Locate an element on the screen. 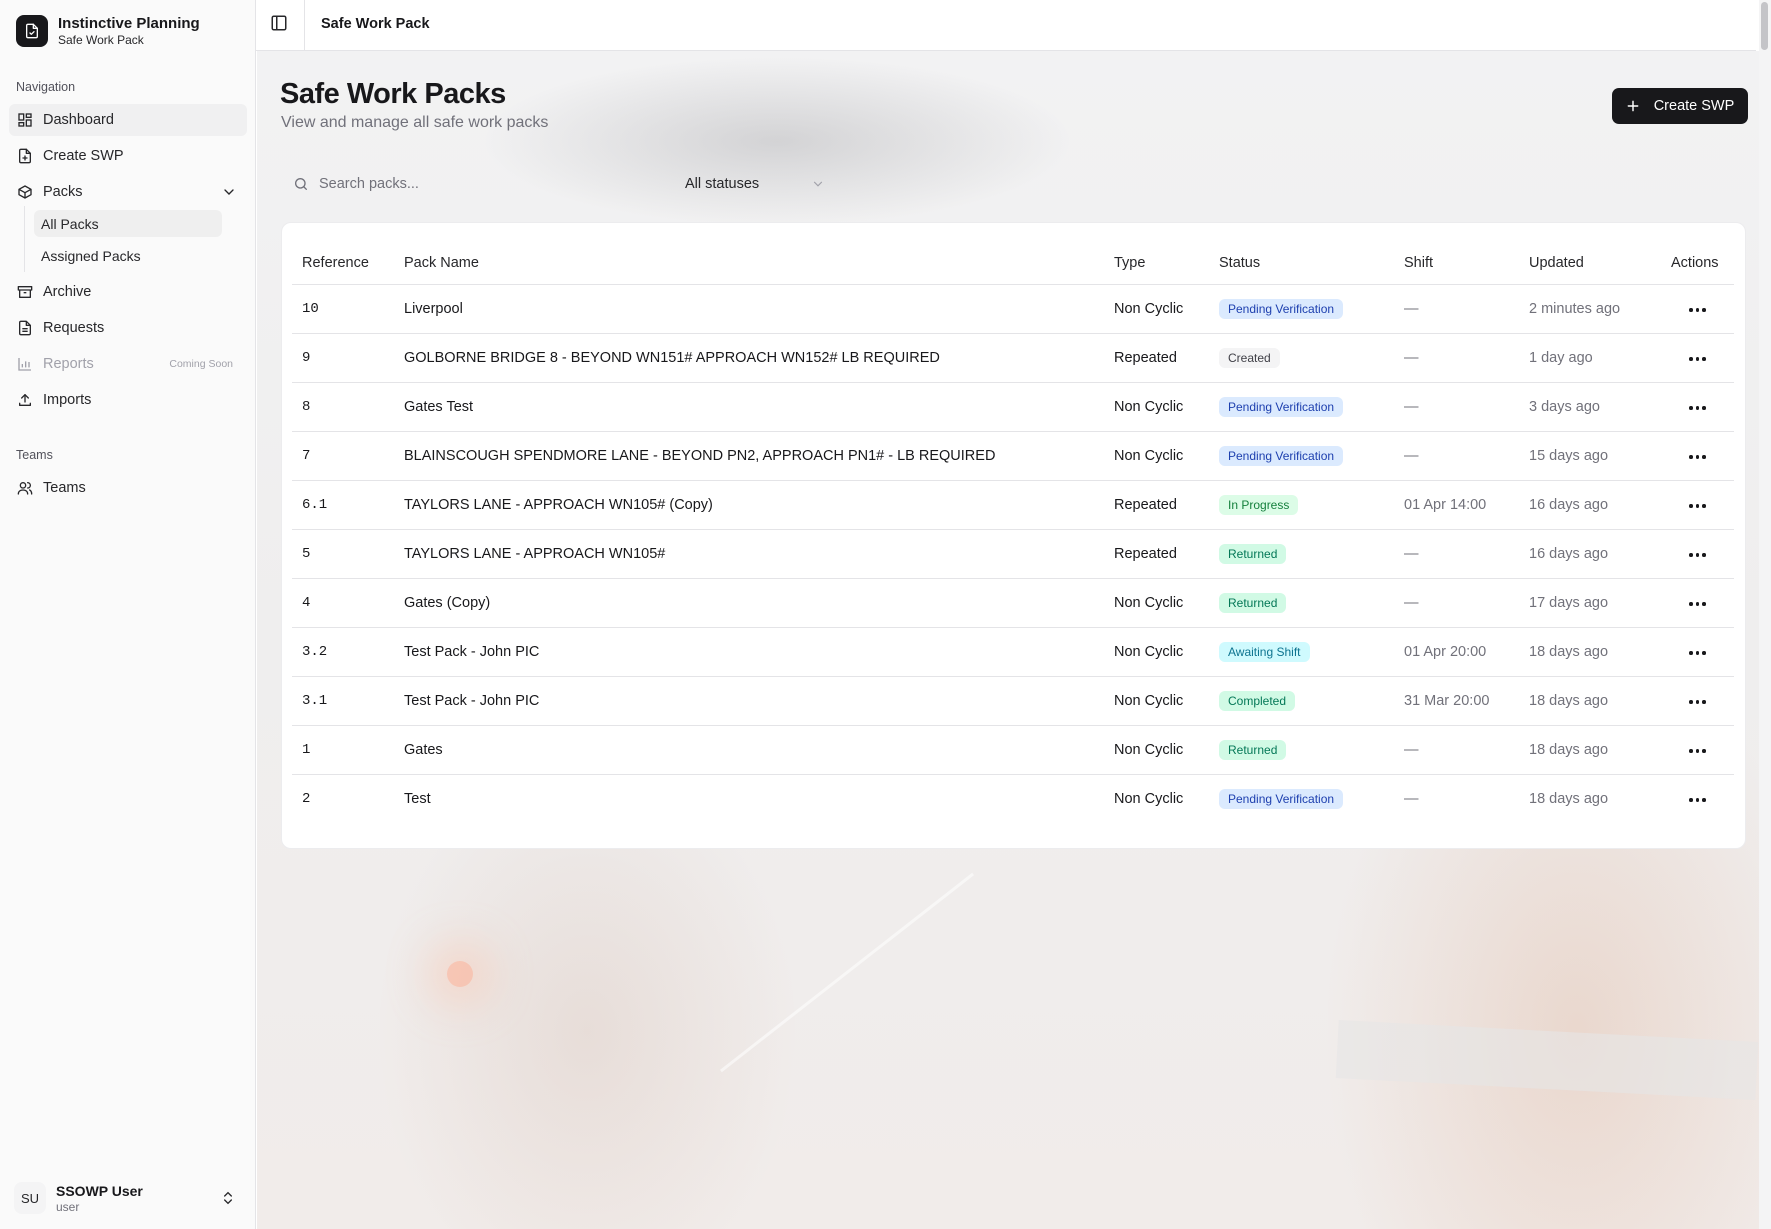  cell-pack-name: Gates Test is located at coordinates (749, 407).